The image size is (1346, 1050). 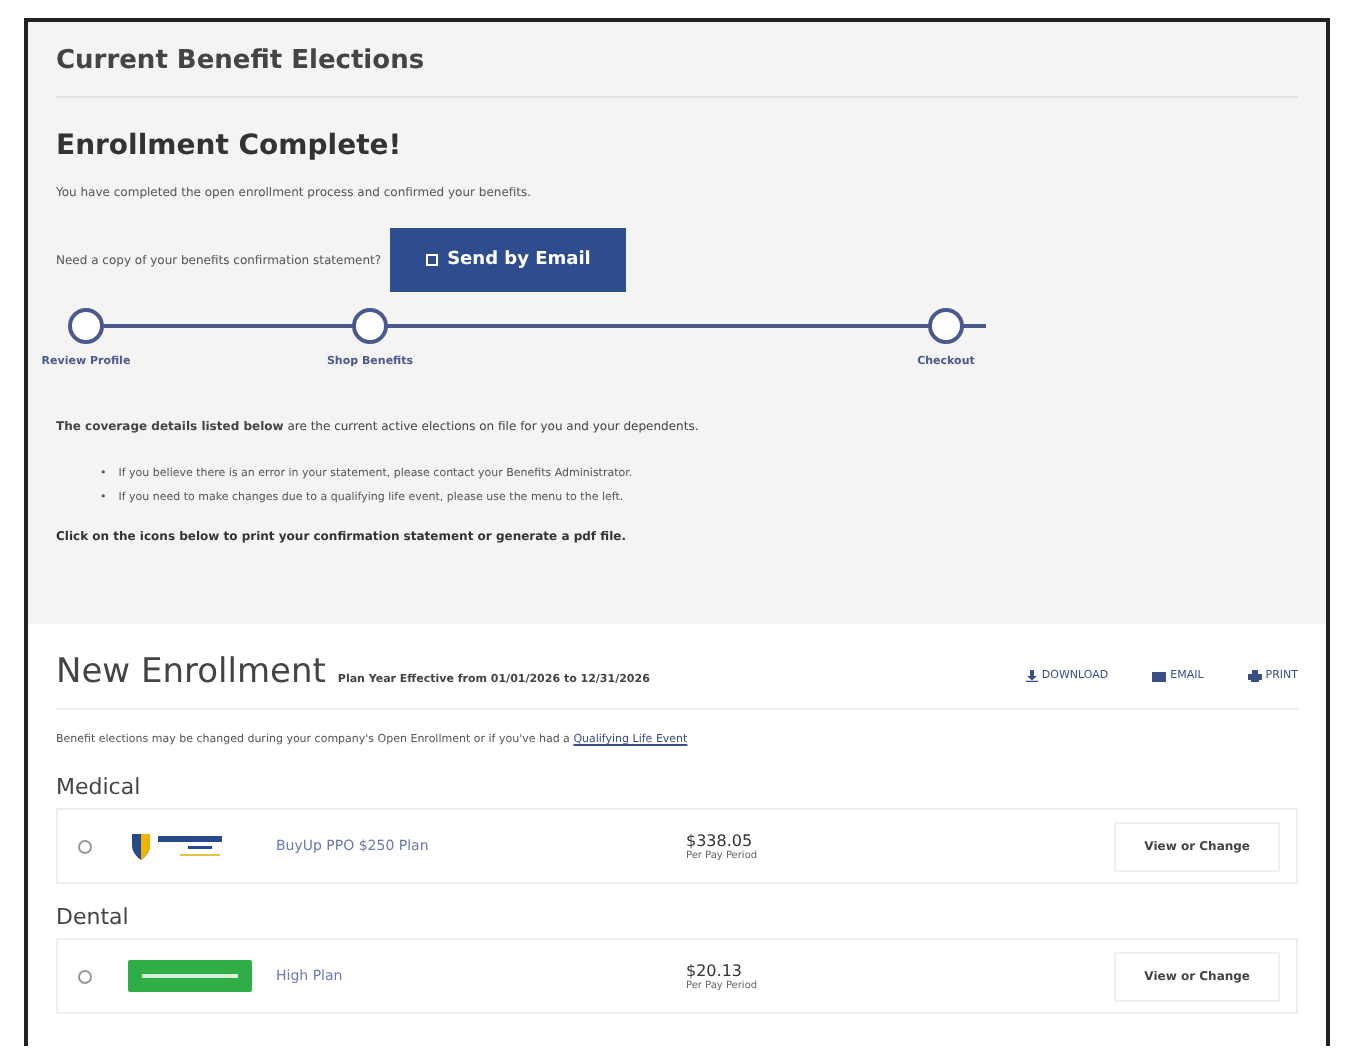 What do you see at coordinates (508, 260) in the screenshot?
I see `send-email-button: Send by Email` at bounding box center [508, 260].